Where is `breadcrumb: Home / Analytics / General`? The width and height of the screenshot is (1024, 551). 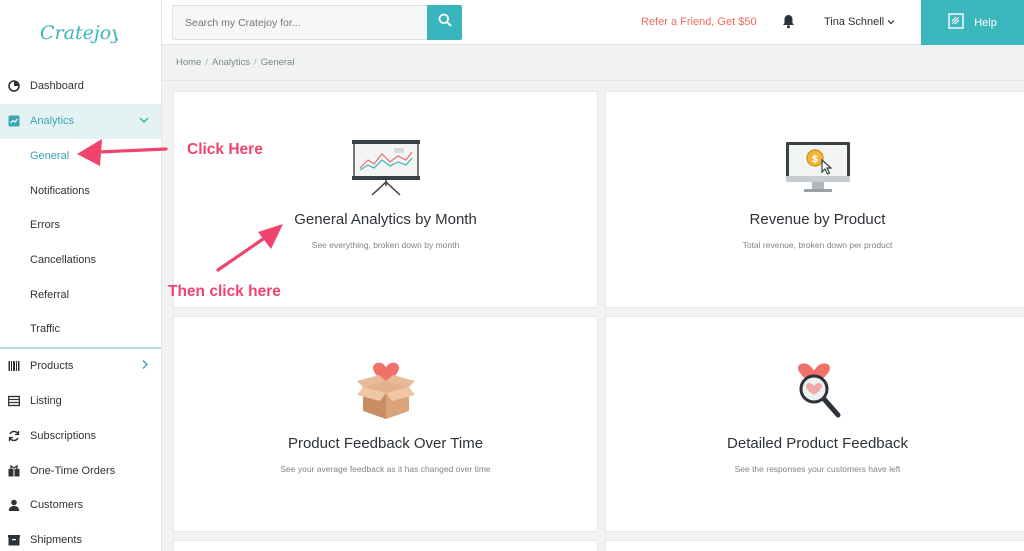
breadcrumb: Home / Analytics / General is located at coordinates (235, 62).